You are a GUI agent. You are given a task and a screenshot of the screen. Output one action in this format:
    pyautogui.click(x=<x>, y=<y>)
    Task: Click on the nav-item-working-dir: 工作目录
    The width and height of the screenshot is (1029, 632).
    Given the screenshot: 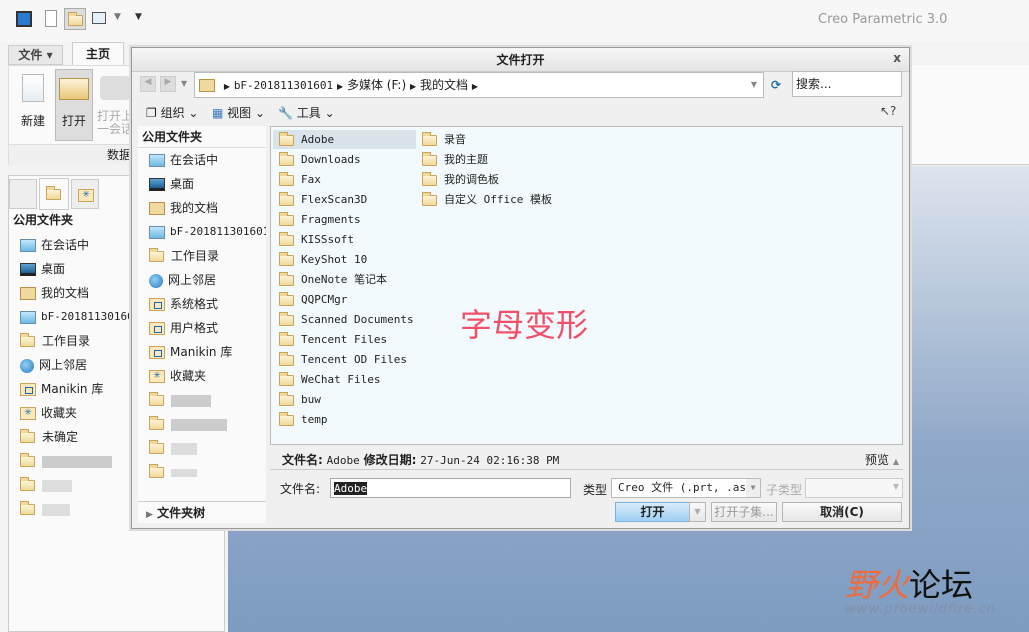 What is the action you would take?
    pyautogui.click(x=207, y=256)
    